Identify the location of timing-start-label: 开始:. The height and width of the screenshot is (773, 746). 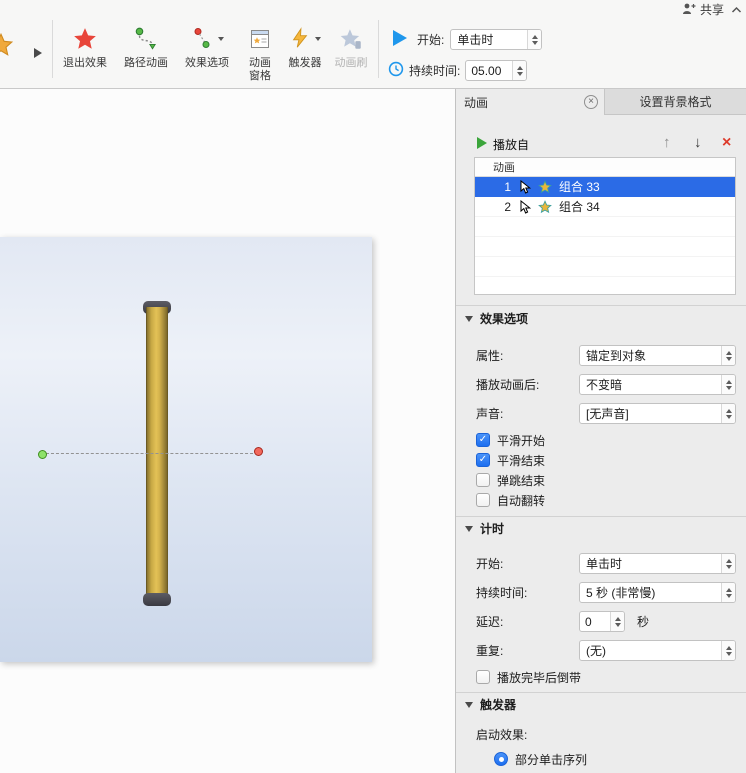
(490, 564).